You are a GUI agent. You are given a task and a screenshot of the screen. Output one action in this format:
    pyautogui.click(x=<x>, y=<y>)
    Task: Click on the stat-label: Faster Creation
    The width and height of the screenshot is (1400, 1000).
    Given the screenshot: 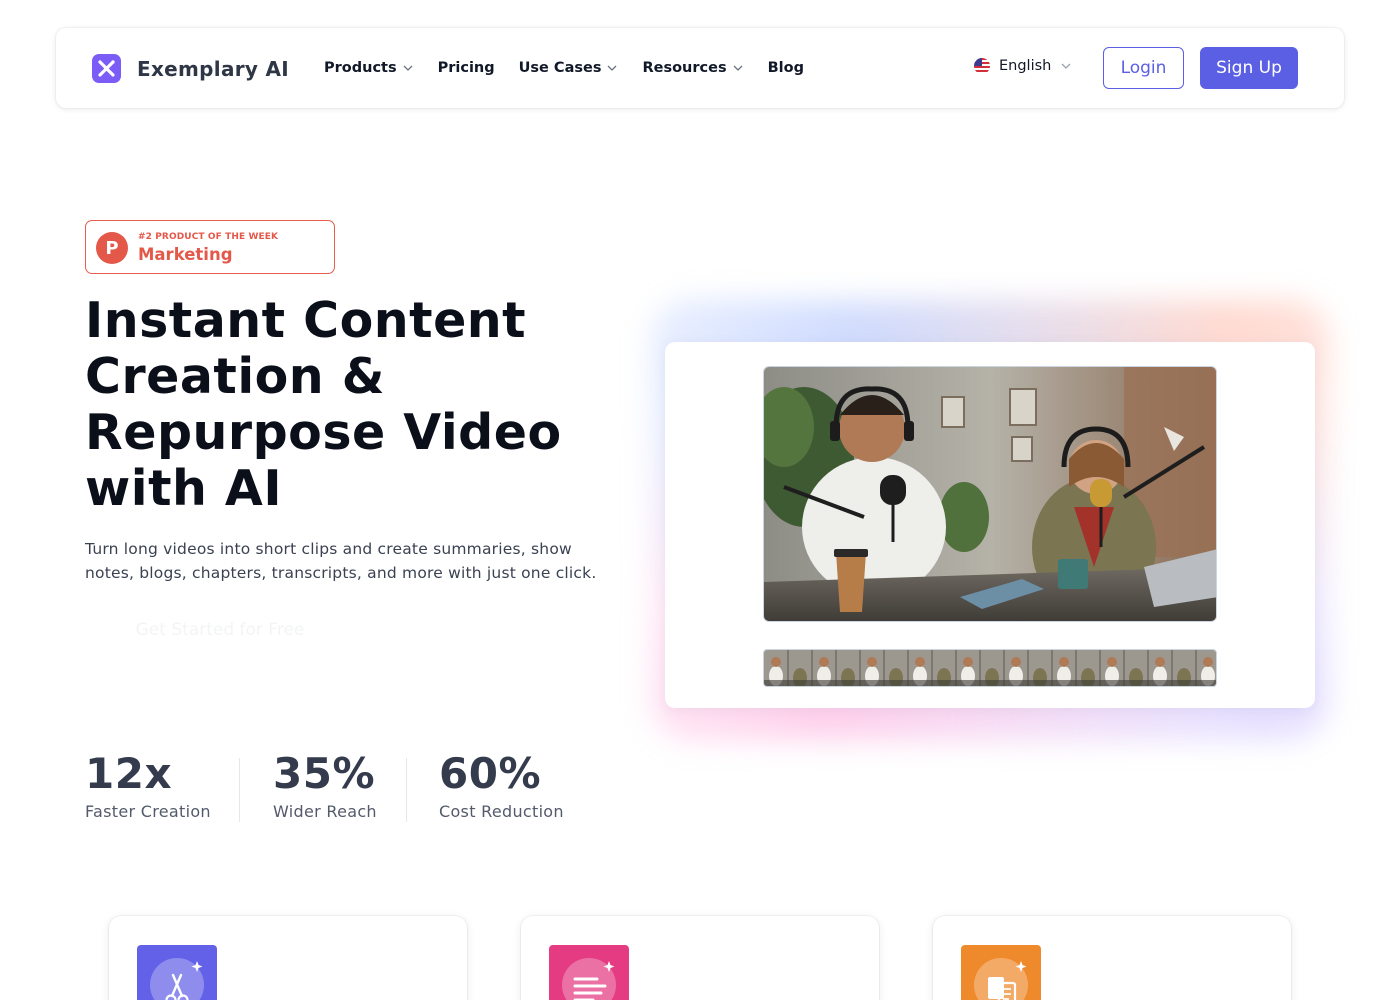 What is the action you would take?
    pyautogui.click(x=148, y=811)
    